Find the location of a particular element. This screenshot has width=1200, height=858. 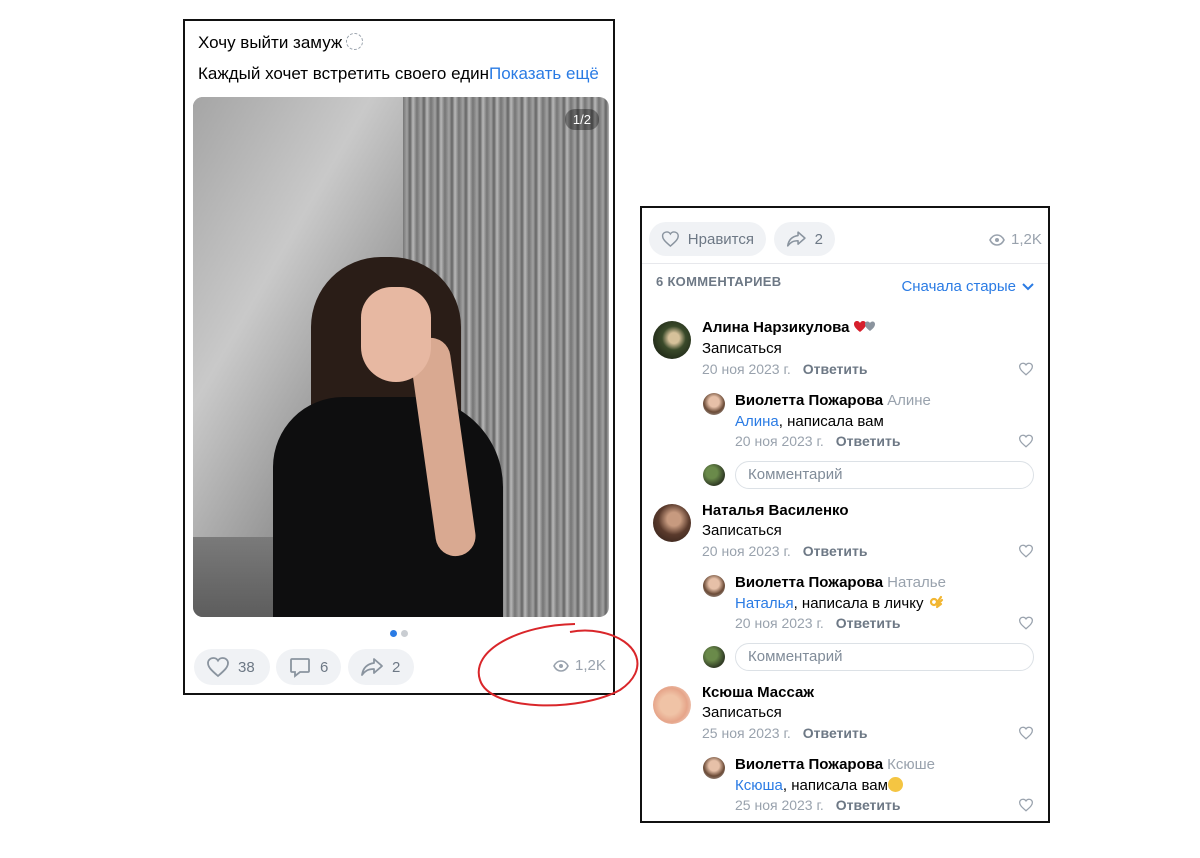

comment-author: Наталья Василенко is located at coordinates (775, 510).